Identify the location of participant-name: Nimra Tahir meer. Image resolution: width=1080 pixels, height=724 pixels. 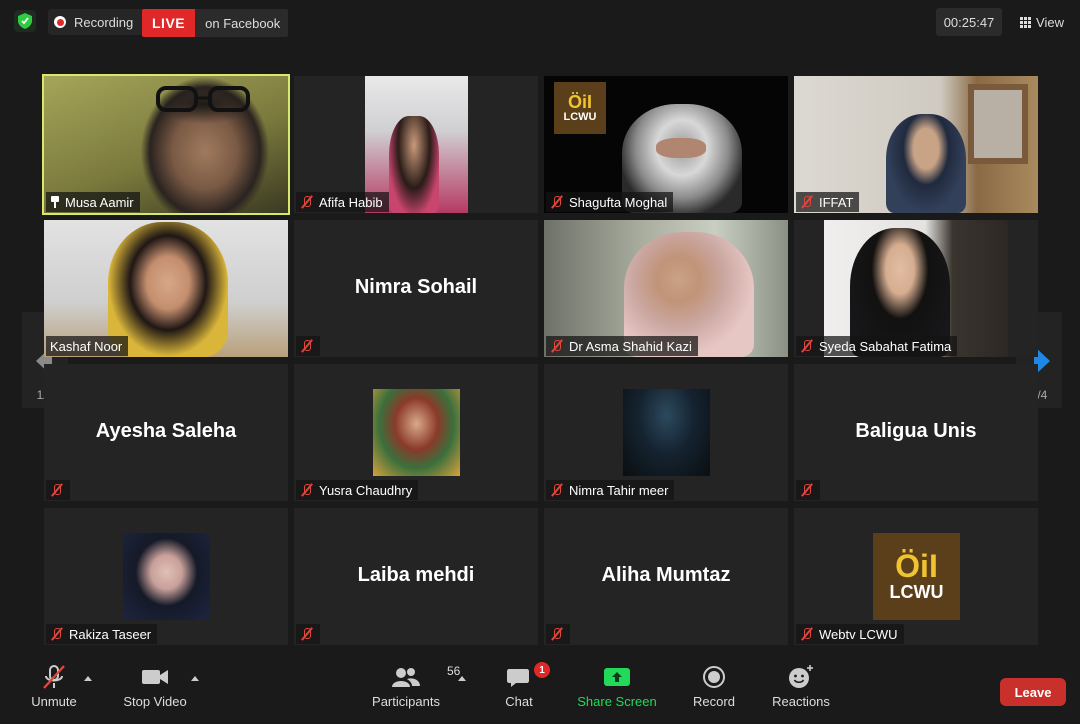
(619, 490).